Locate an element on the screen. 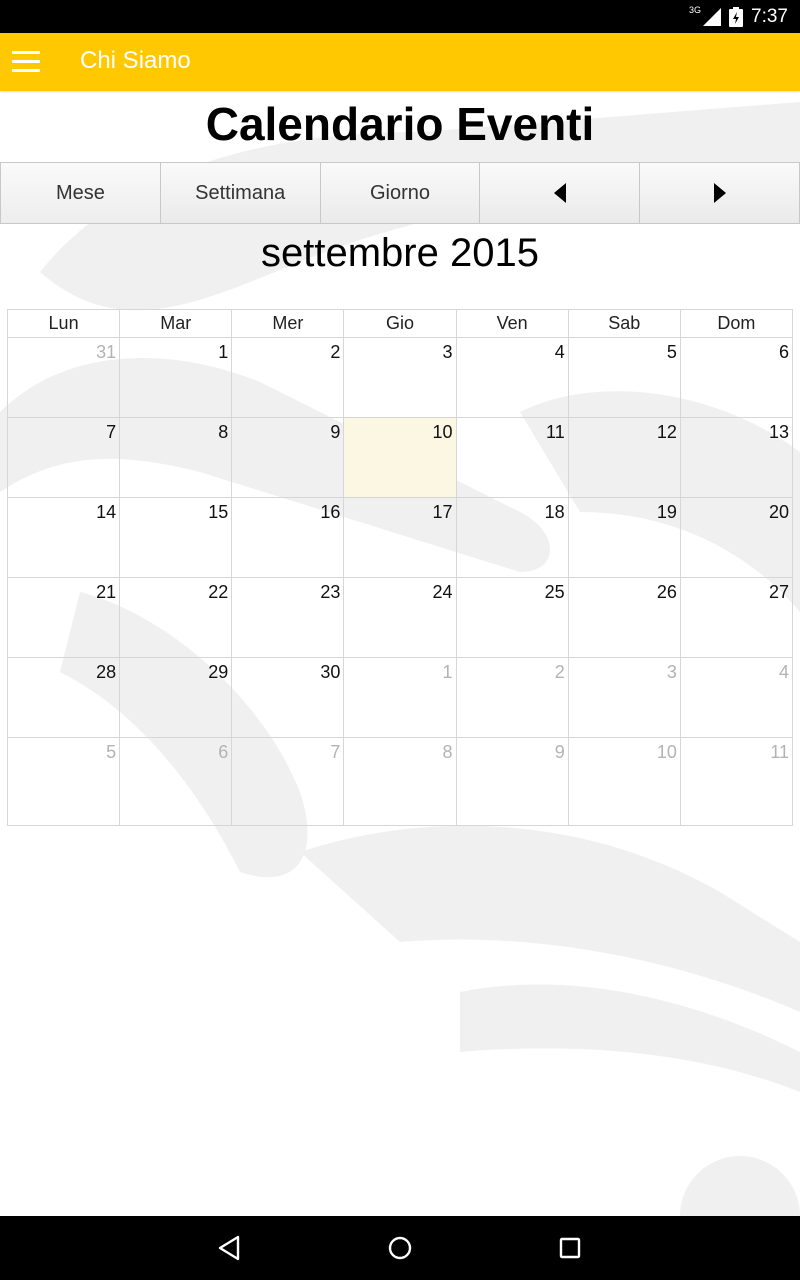  triangle-left-icon is located at coordinates (559, 193).